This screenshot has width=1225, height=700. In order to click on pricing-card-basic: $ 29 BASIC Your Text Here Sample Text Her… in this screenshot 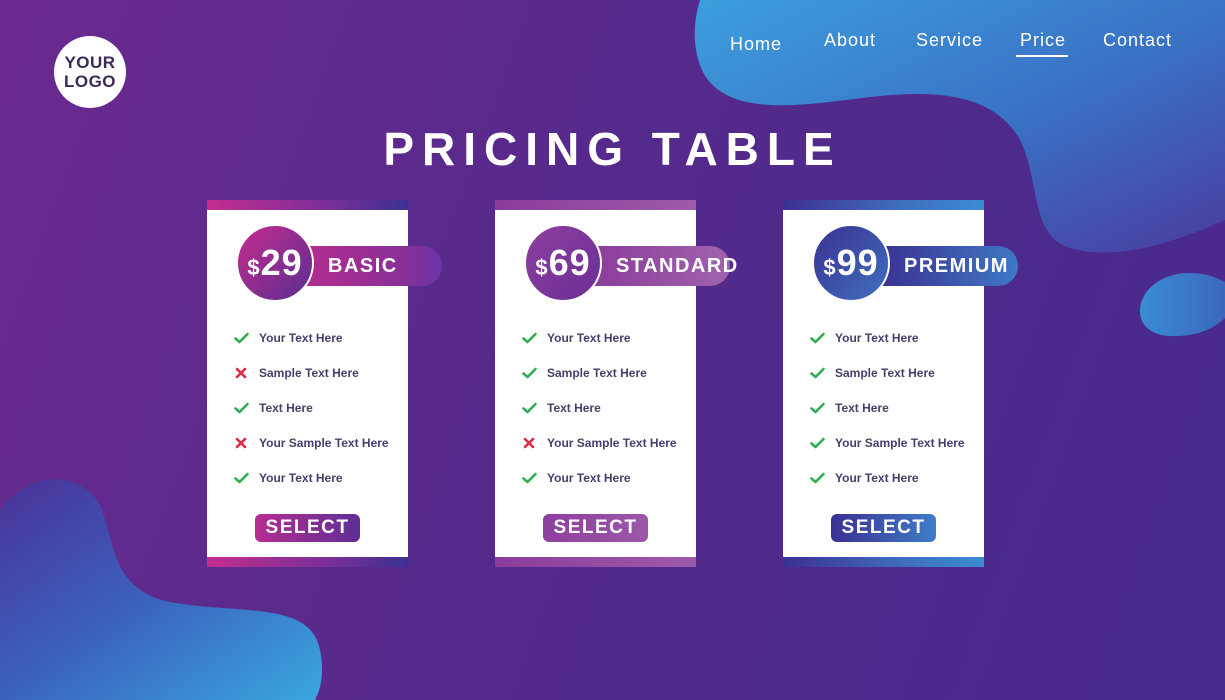, I will do `click(324, 383)`.